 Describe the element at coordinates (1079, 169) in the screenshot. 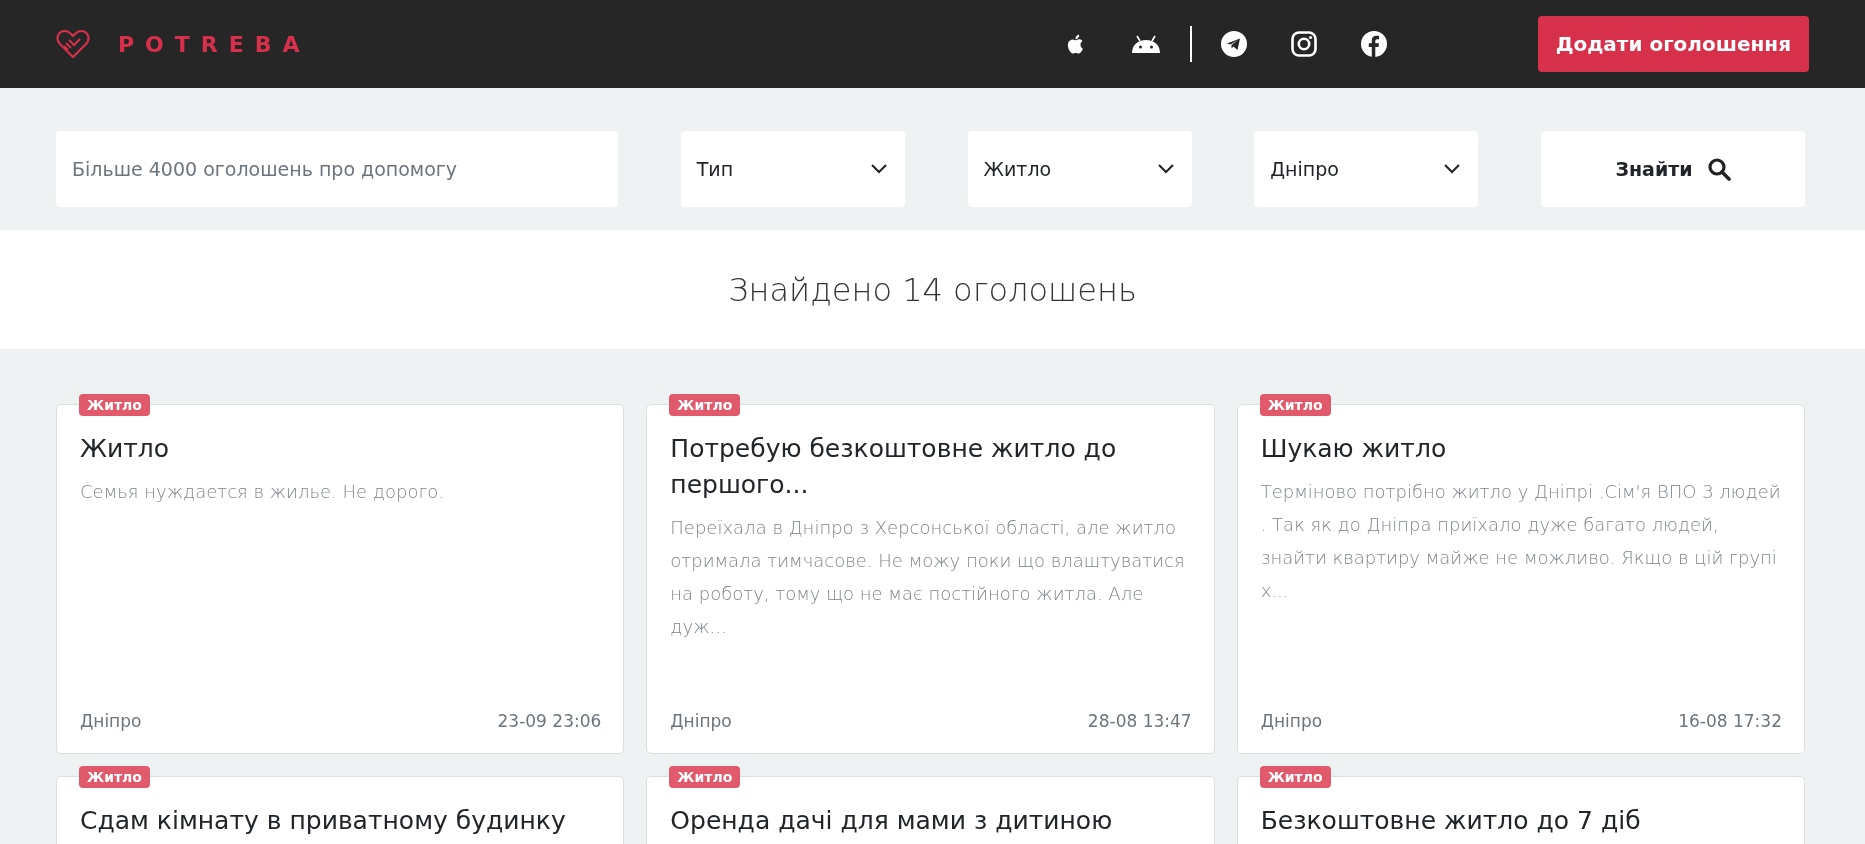

I see `dropdown-select: Житло` at that location.